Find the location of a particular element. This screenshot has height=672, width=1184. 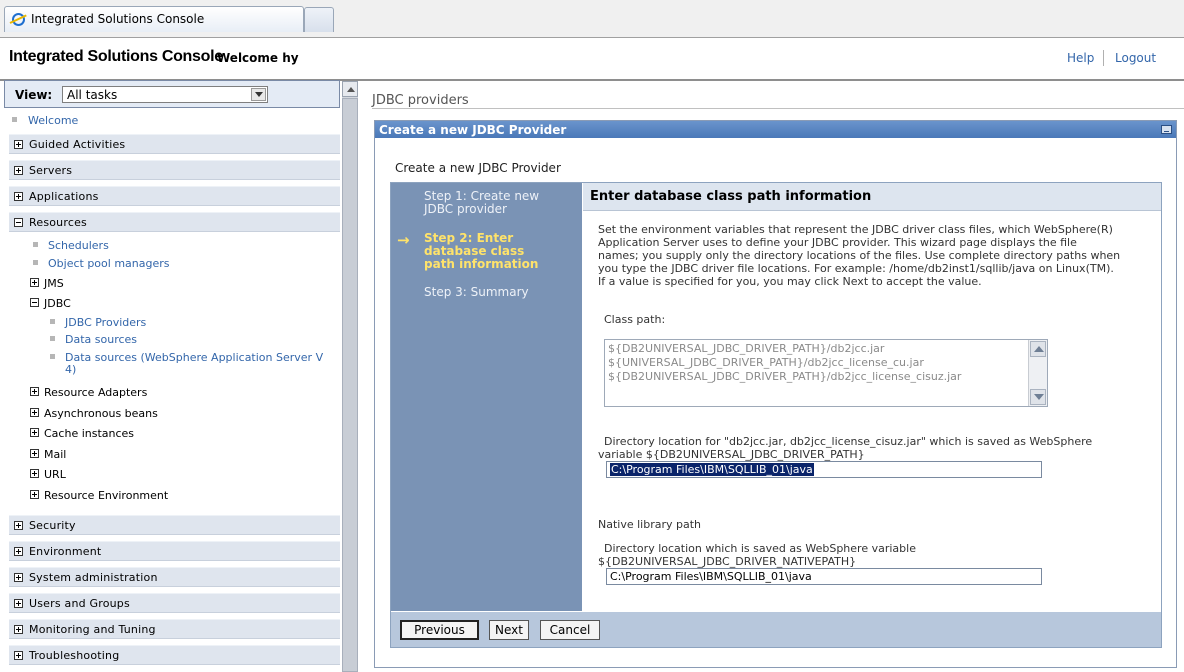

breadcrumb: JDBC providers is located at coordinates (420, 100).